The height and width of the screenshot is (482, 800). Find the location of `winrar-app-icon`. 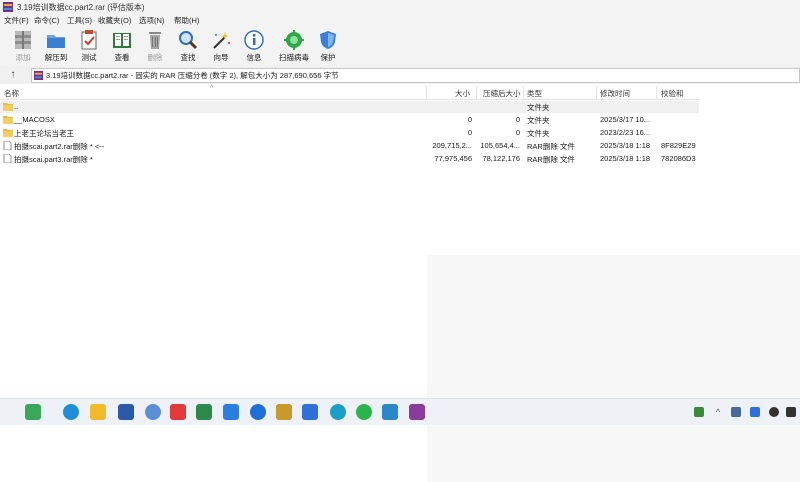

winrar-app-icon is located at coordinates (8, 7).